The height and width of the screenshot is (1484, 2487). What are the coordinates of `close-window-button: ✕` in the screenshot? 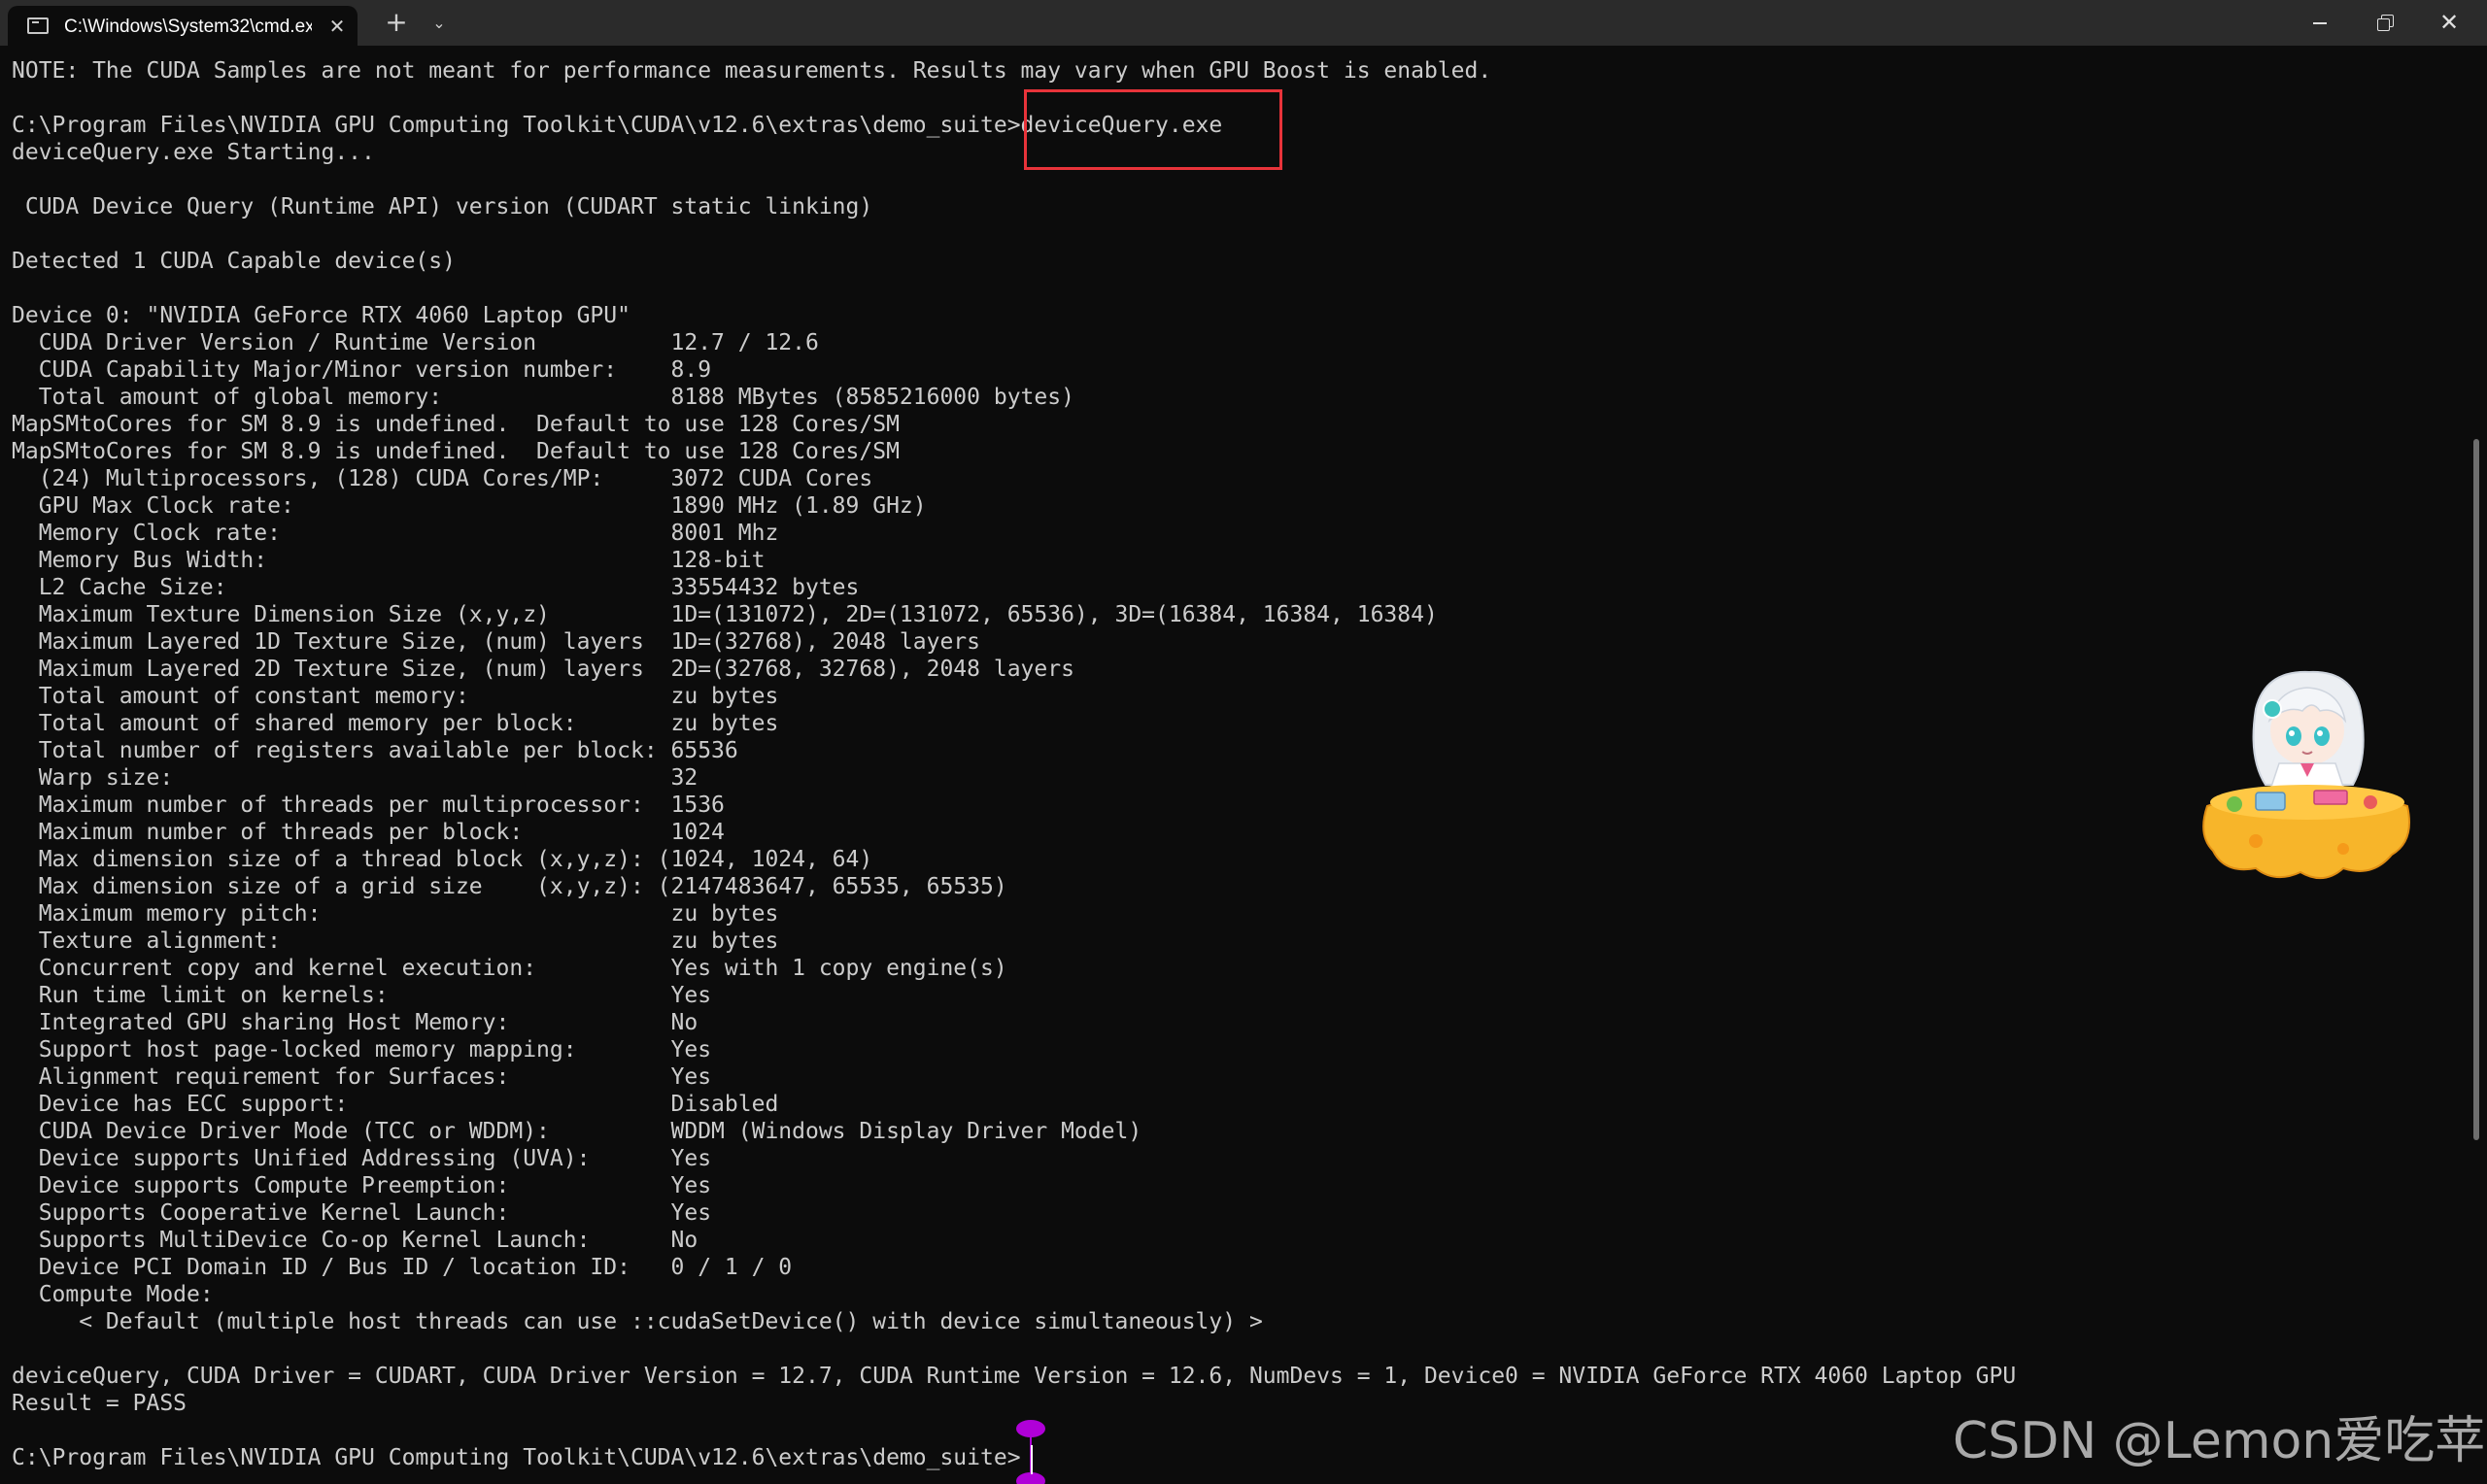 It's located at (2451, 23).